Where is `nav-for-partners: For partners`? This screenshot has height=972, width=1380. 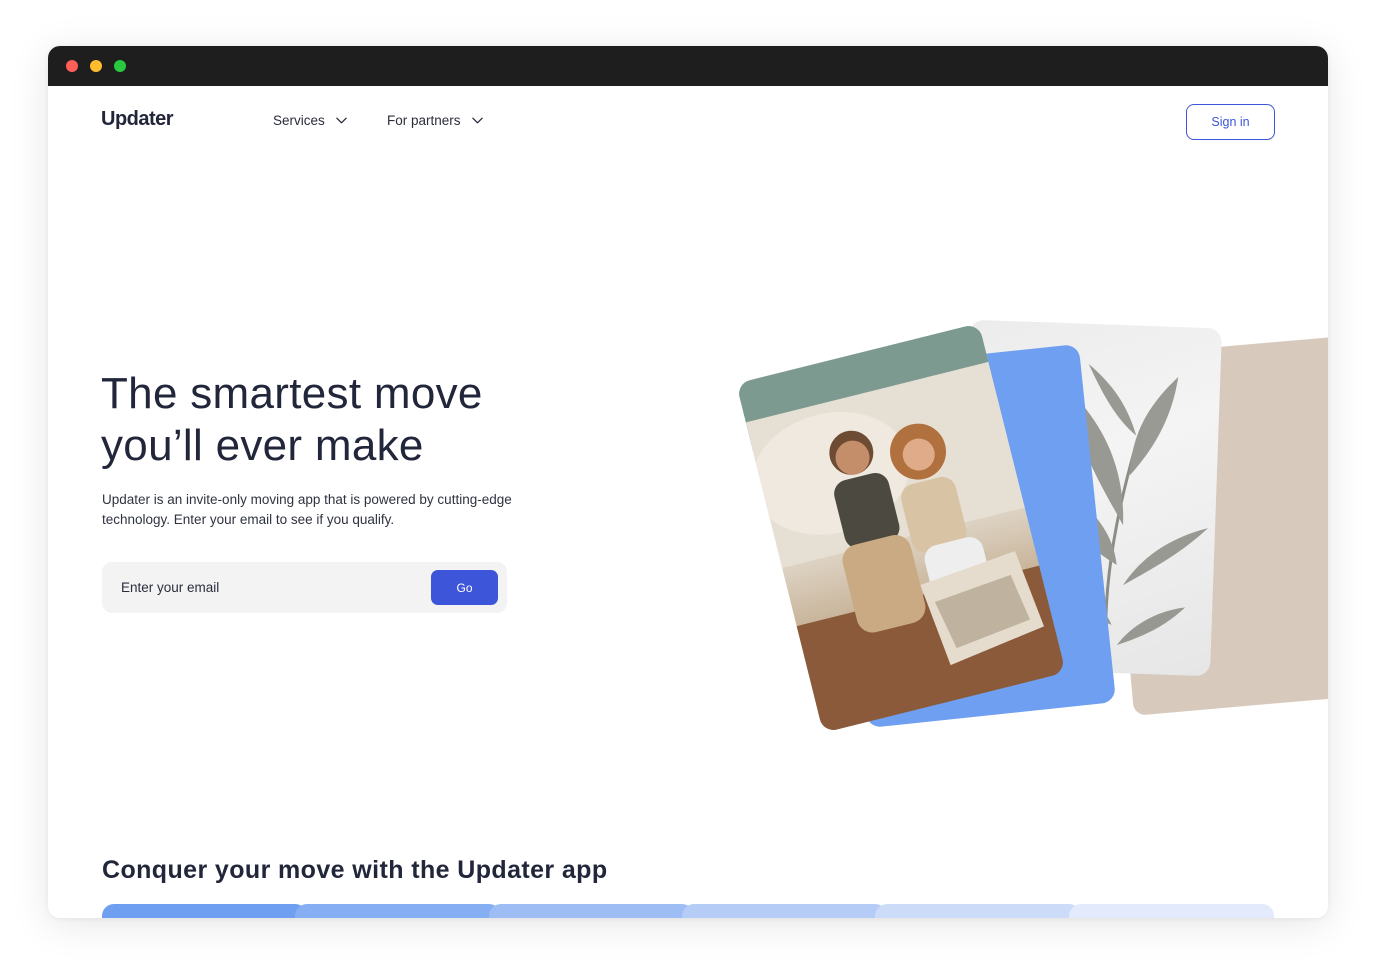
nav-for-partners: For partners is located at coordinates (435, 120).